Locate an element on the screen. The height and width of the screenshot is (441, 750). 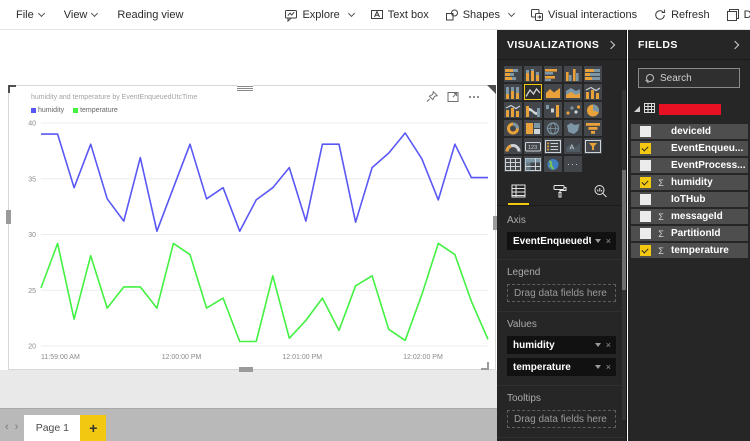
collapse-panel-icon is located at coordinates (611, 45).